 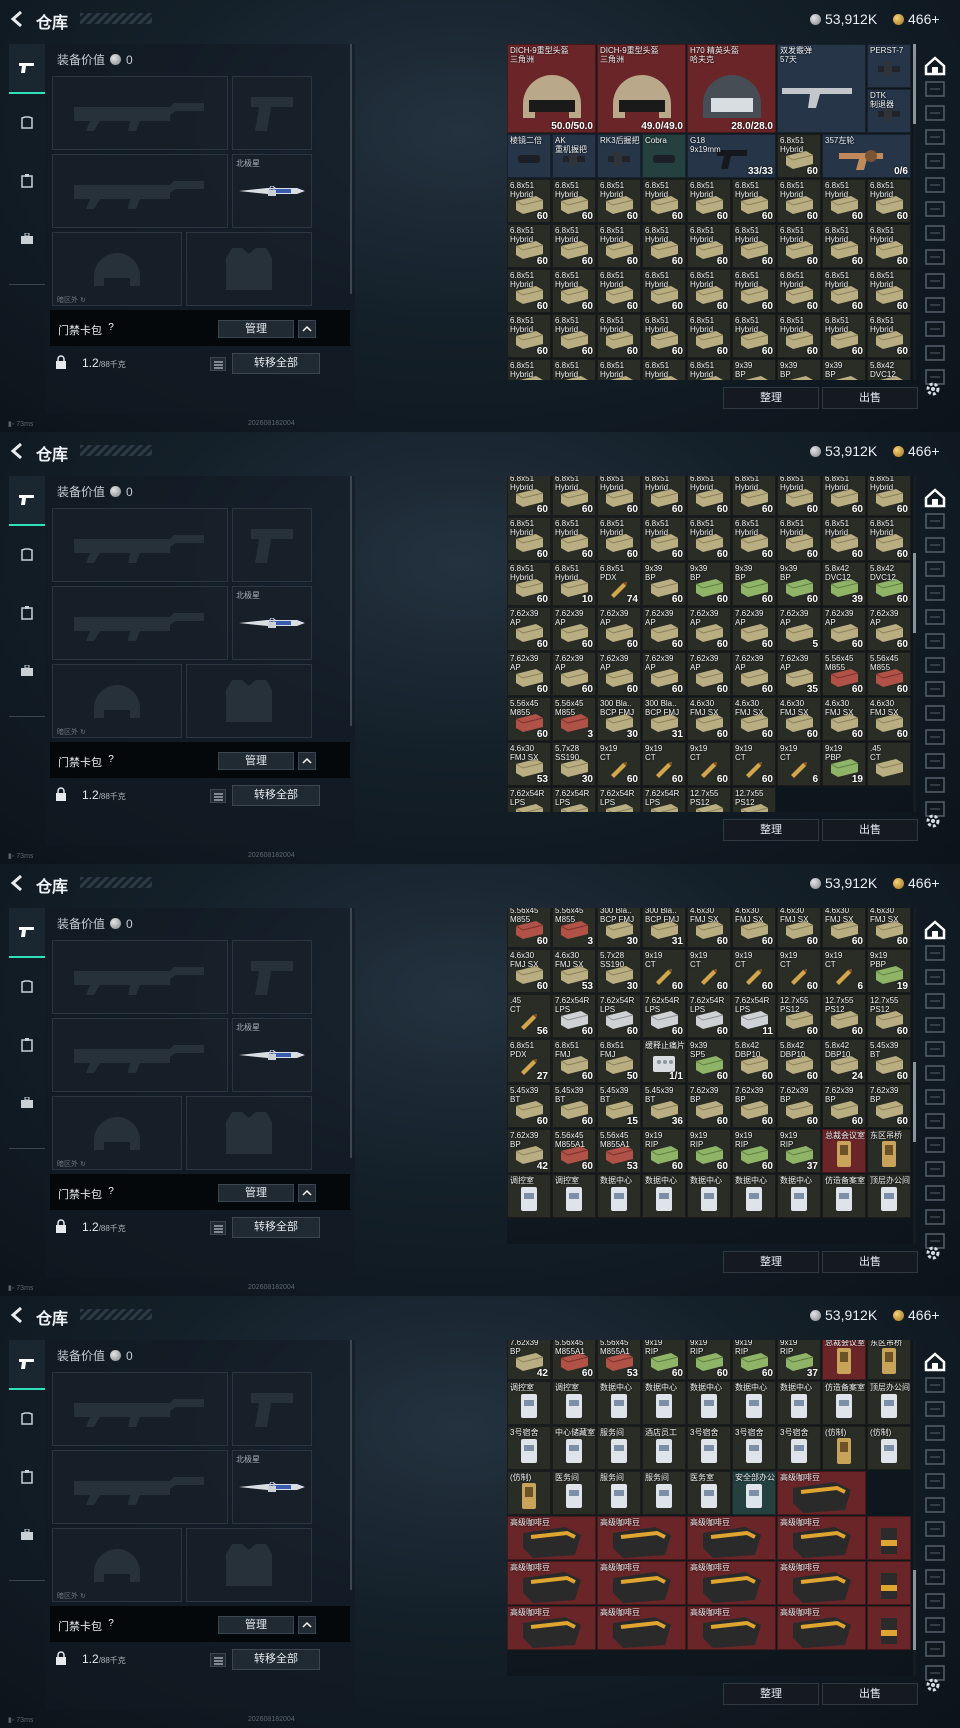 What do you see at coordinates (272, 1055) in the screenshot?
I see `melee-slot: 北极星` at bounding box center [272, 1055].